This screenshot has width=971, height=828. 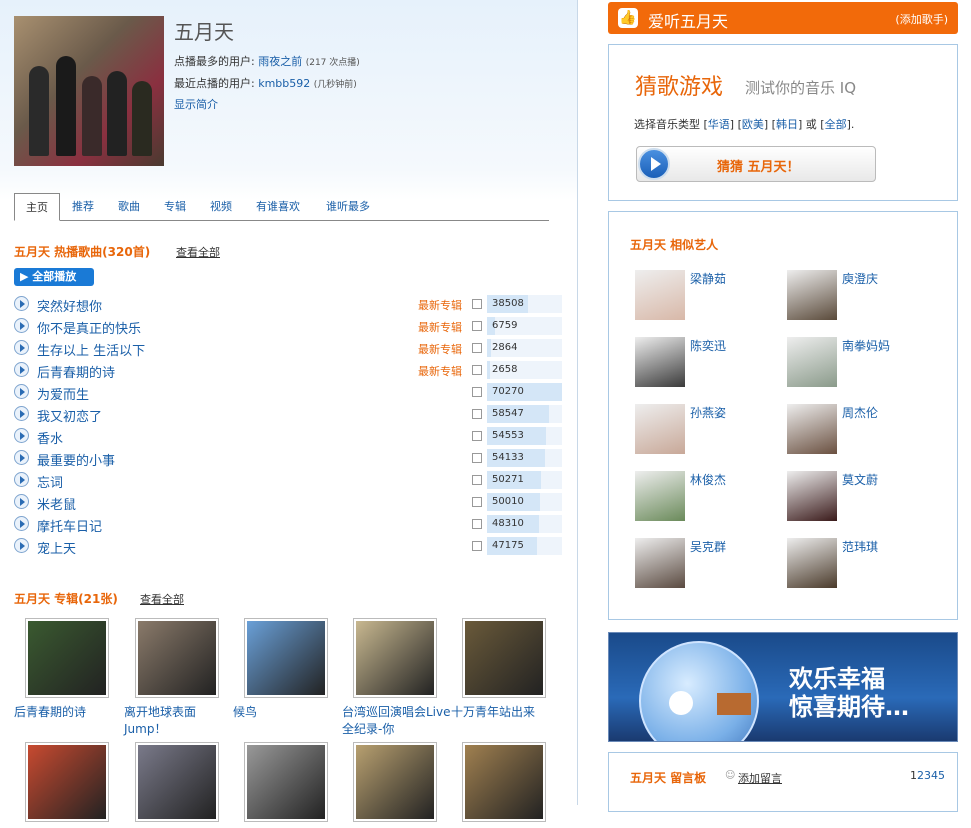 What do you see at coordinates (175, 207) in the screenshot?
I see `tab-albums: 专辑` at bounding box center [175, 207].